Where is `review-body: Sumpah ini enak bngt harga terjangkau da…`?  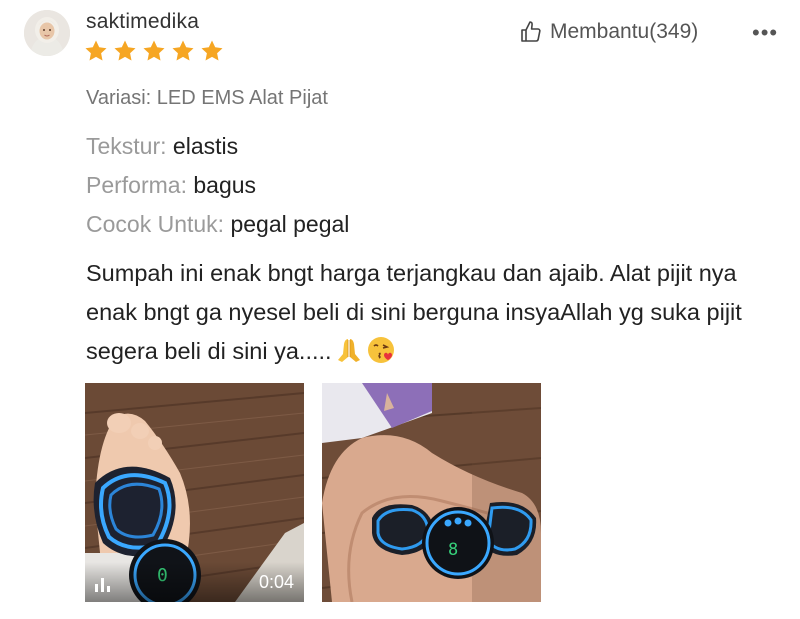 review-body: Sumpah ini enak bngt harga terjangkau da… is located at coordinates (414, 312).